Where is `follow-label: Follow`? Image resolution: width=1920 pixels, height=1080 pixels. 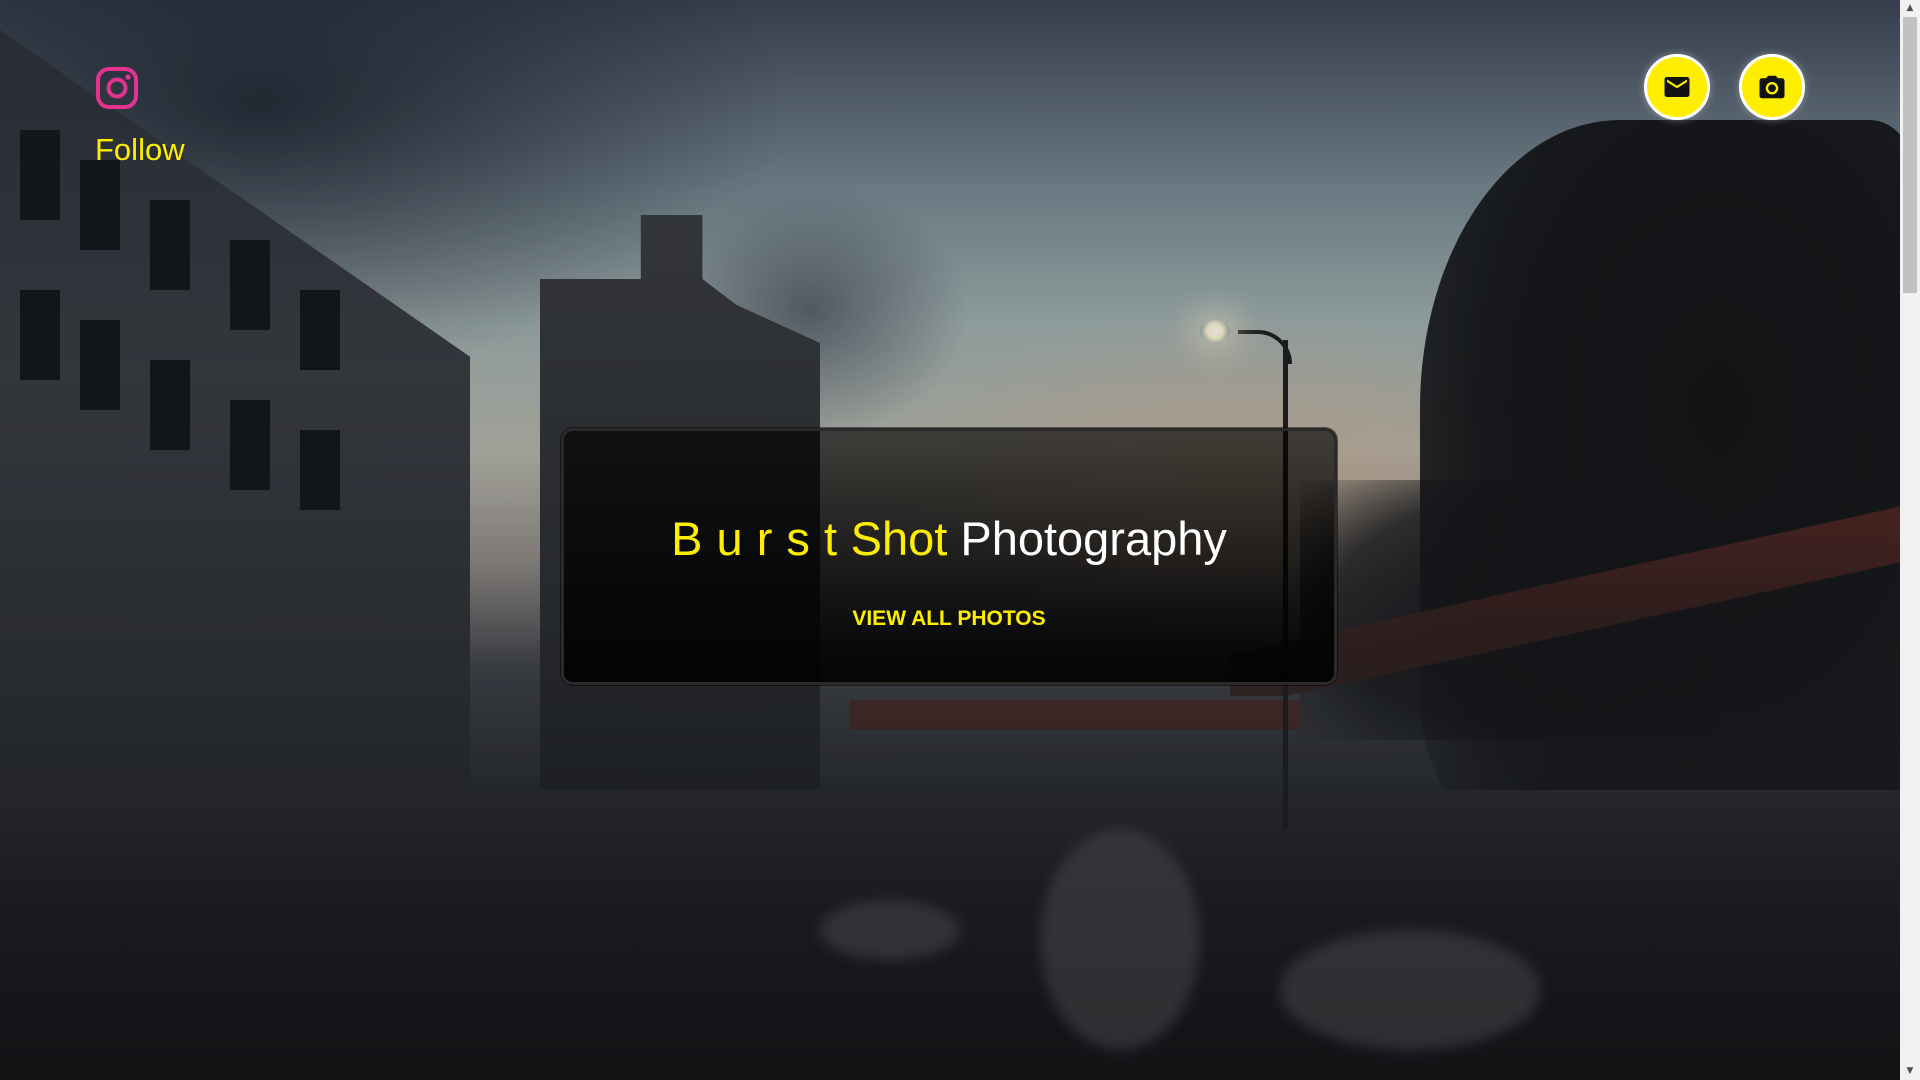 follow-label: Follow is located at coordinates (140, 150).